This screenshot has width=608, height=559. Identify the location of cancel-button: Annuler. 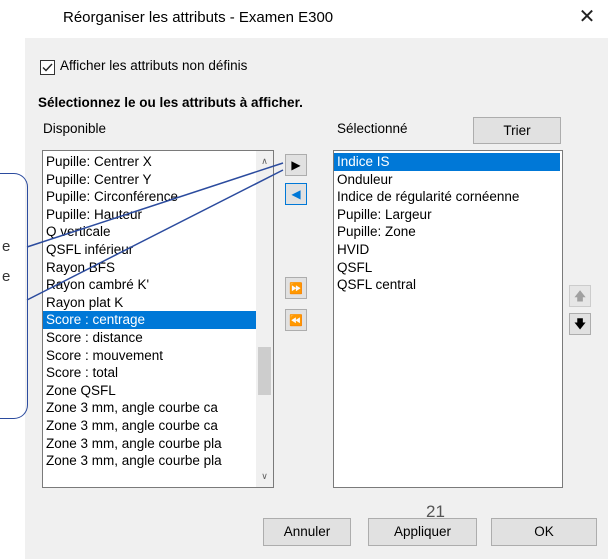
(307, 532).